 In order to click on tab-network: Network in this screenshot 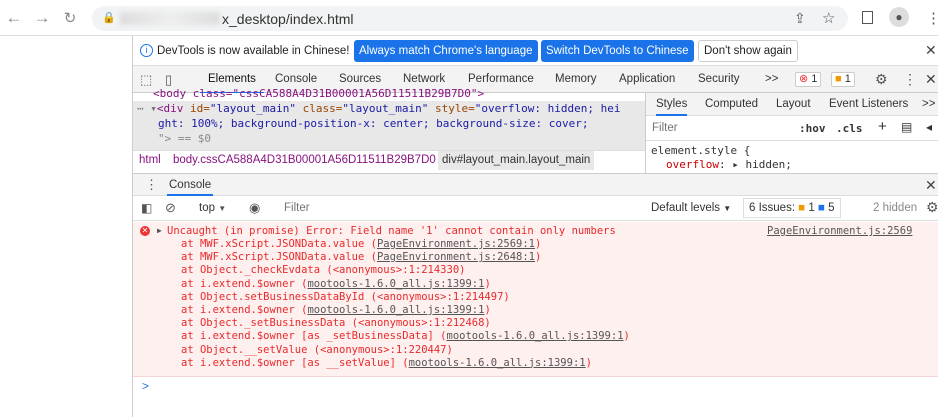, I will do `click(424, 79)`.